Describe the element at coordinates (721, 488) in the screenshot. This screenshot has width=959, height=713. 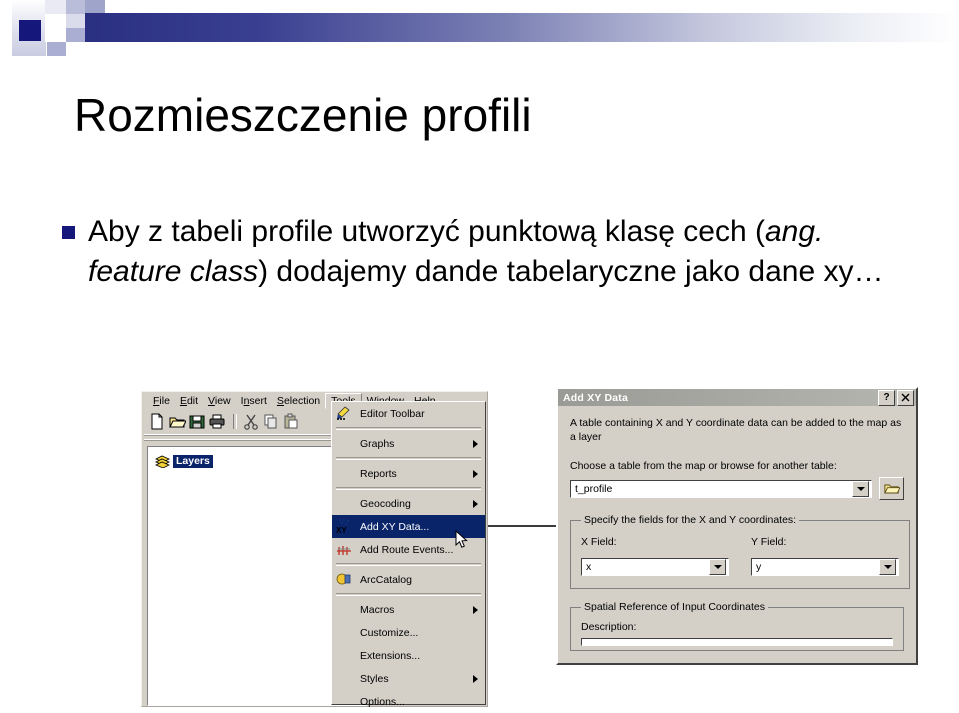
I see `table-combobox: t_profile` at that location.